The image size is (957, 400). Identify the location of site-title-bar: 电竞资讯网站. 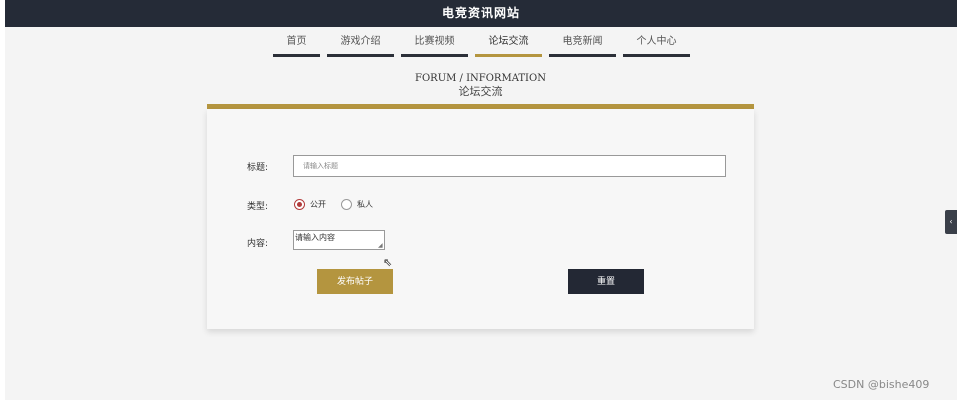
(481, 13).